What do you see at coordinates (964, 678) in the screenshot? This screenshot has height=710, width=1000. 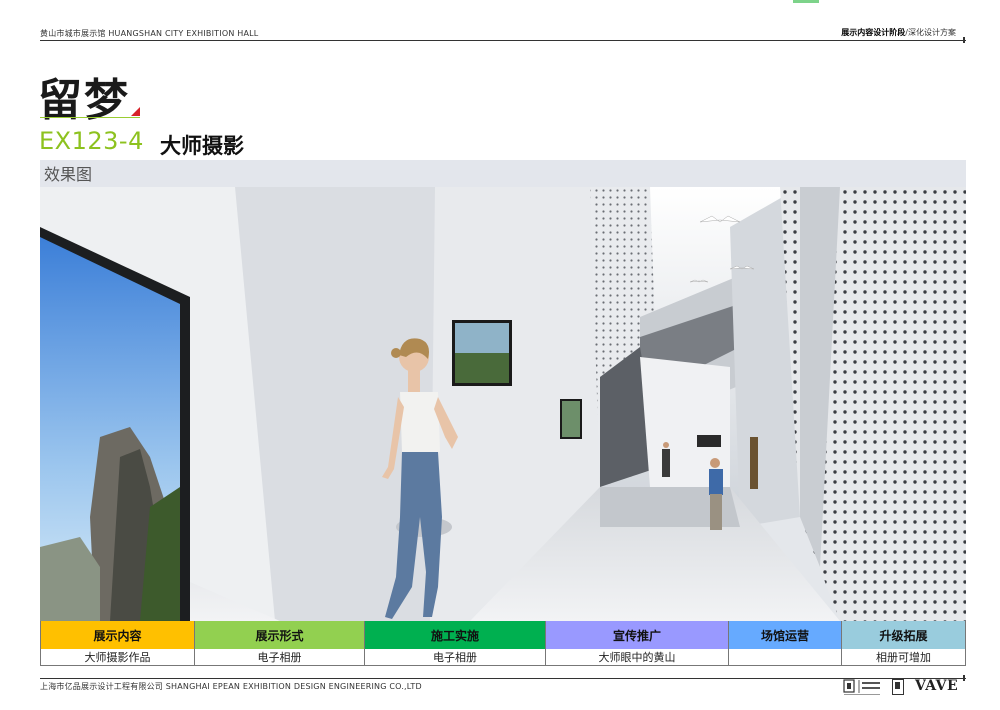 I see `footer-divider-cap` at bounding box center [964, 678].